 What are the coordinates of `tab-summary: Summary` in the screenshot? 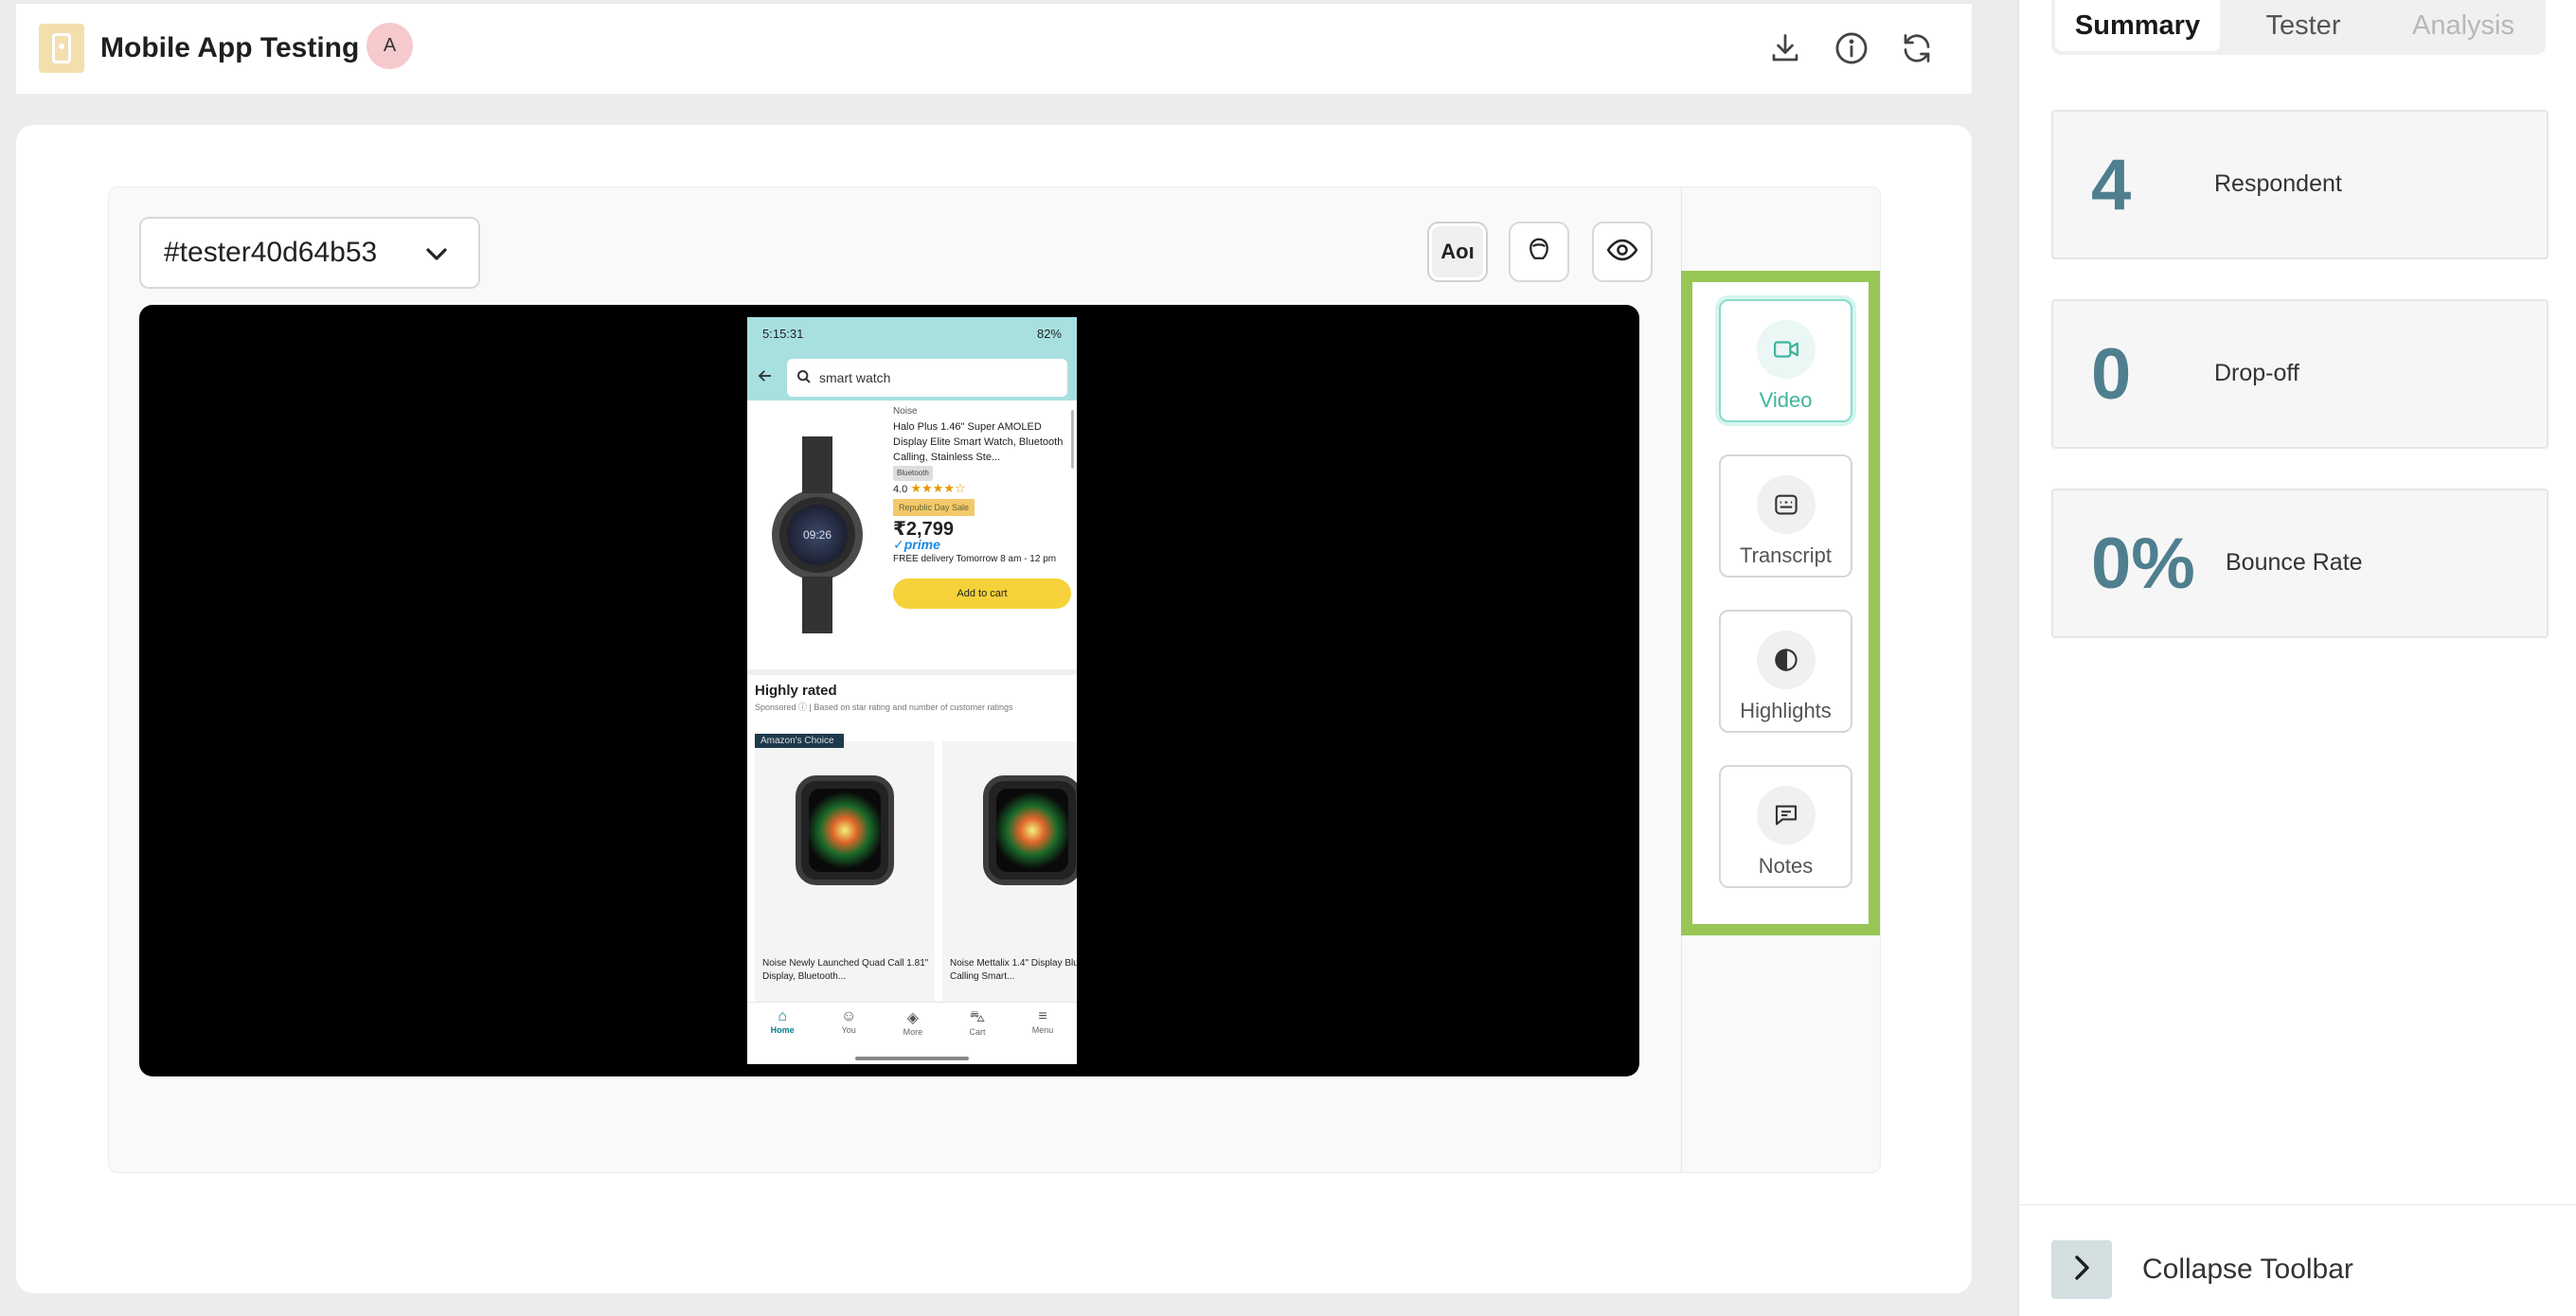 It's located at (2137, 25).